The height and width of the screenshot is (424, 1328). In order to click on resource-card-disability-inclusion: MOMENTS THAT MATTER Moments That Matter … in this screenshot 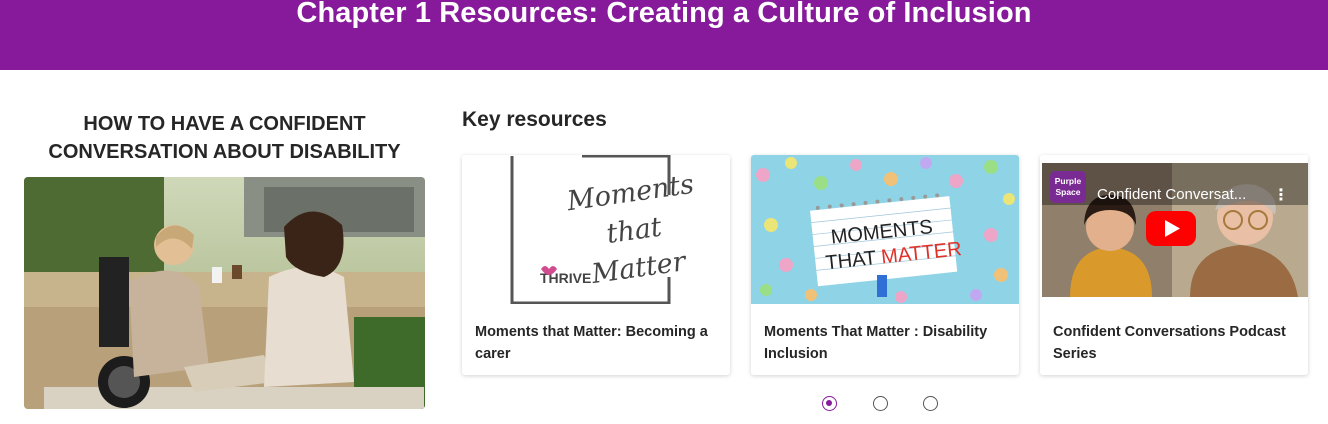, I will do `click(885, 265)`.